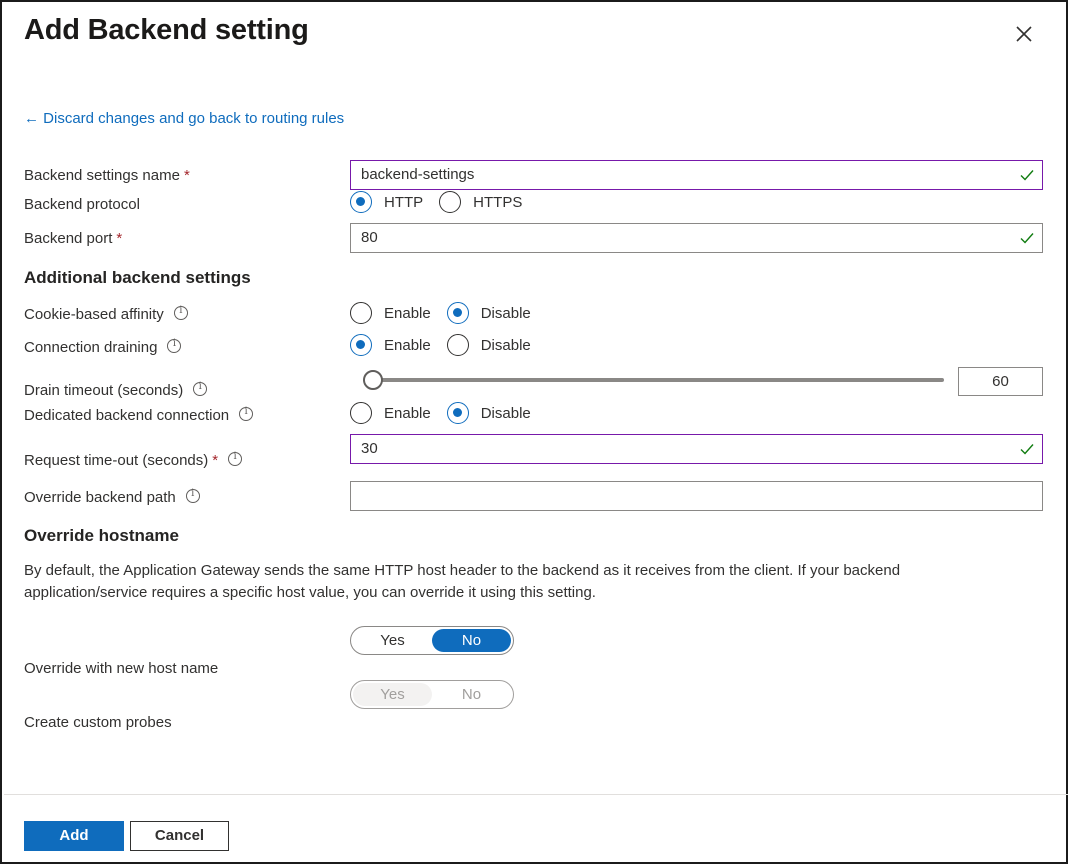 This screenshot has height=864, width=1068. Describe the element at coordinates (696, 175) in the screenshot. I see `settings-name-input: backend-settings` at that location.